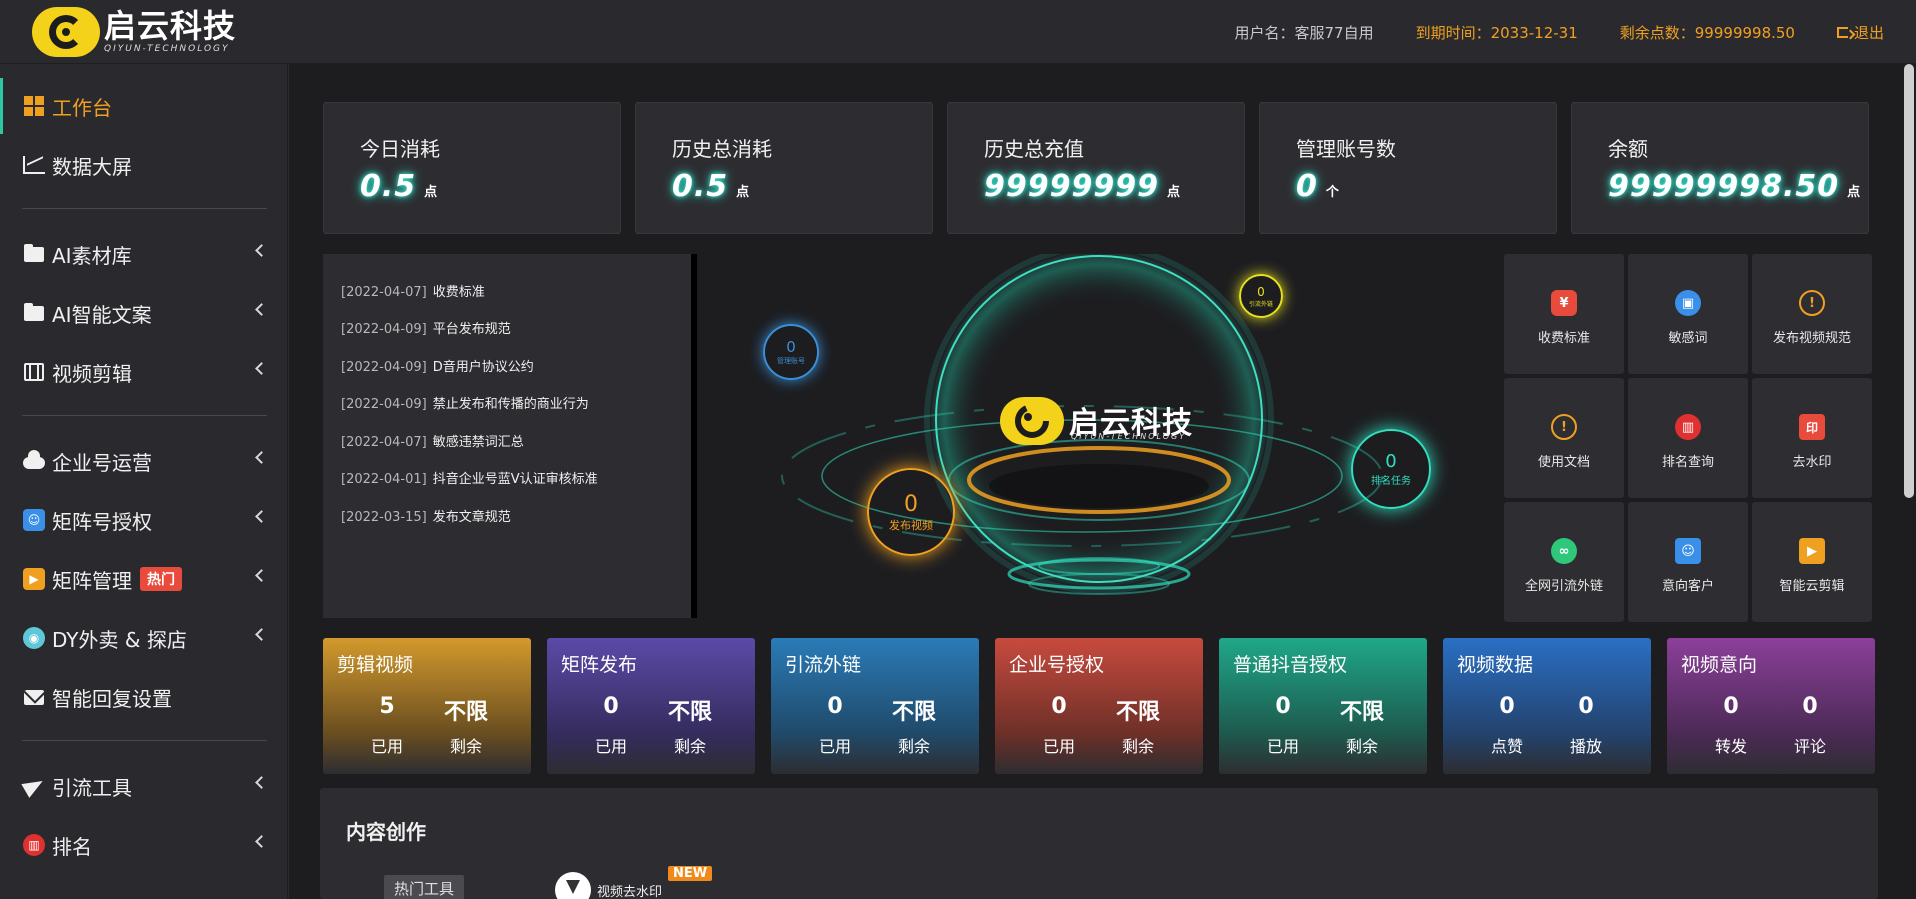 The width and height of the screenshot is (1916, 899). Describe the element at coordinates (144, 372) in the screenshot. I see `sidebar-item-video-editing: 视频剪辑` at that location.